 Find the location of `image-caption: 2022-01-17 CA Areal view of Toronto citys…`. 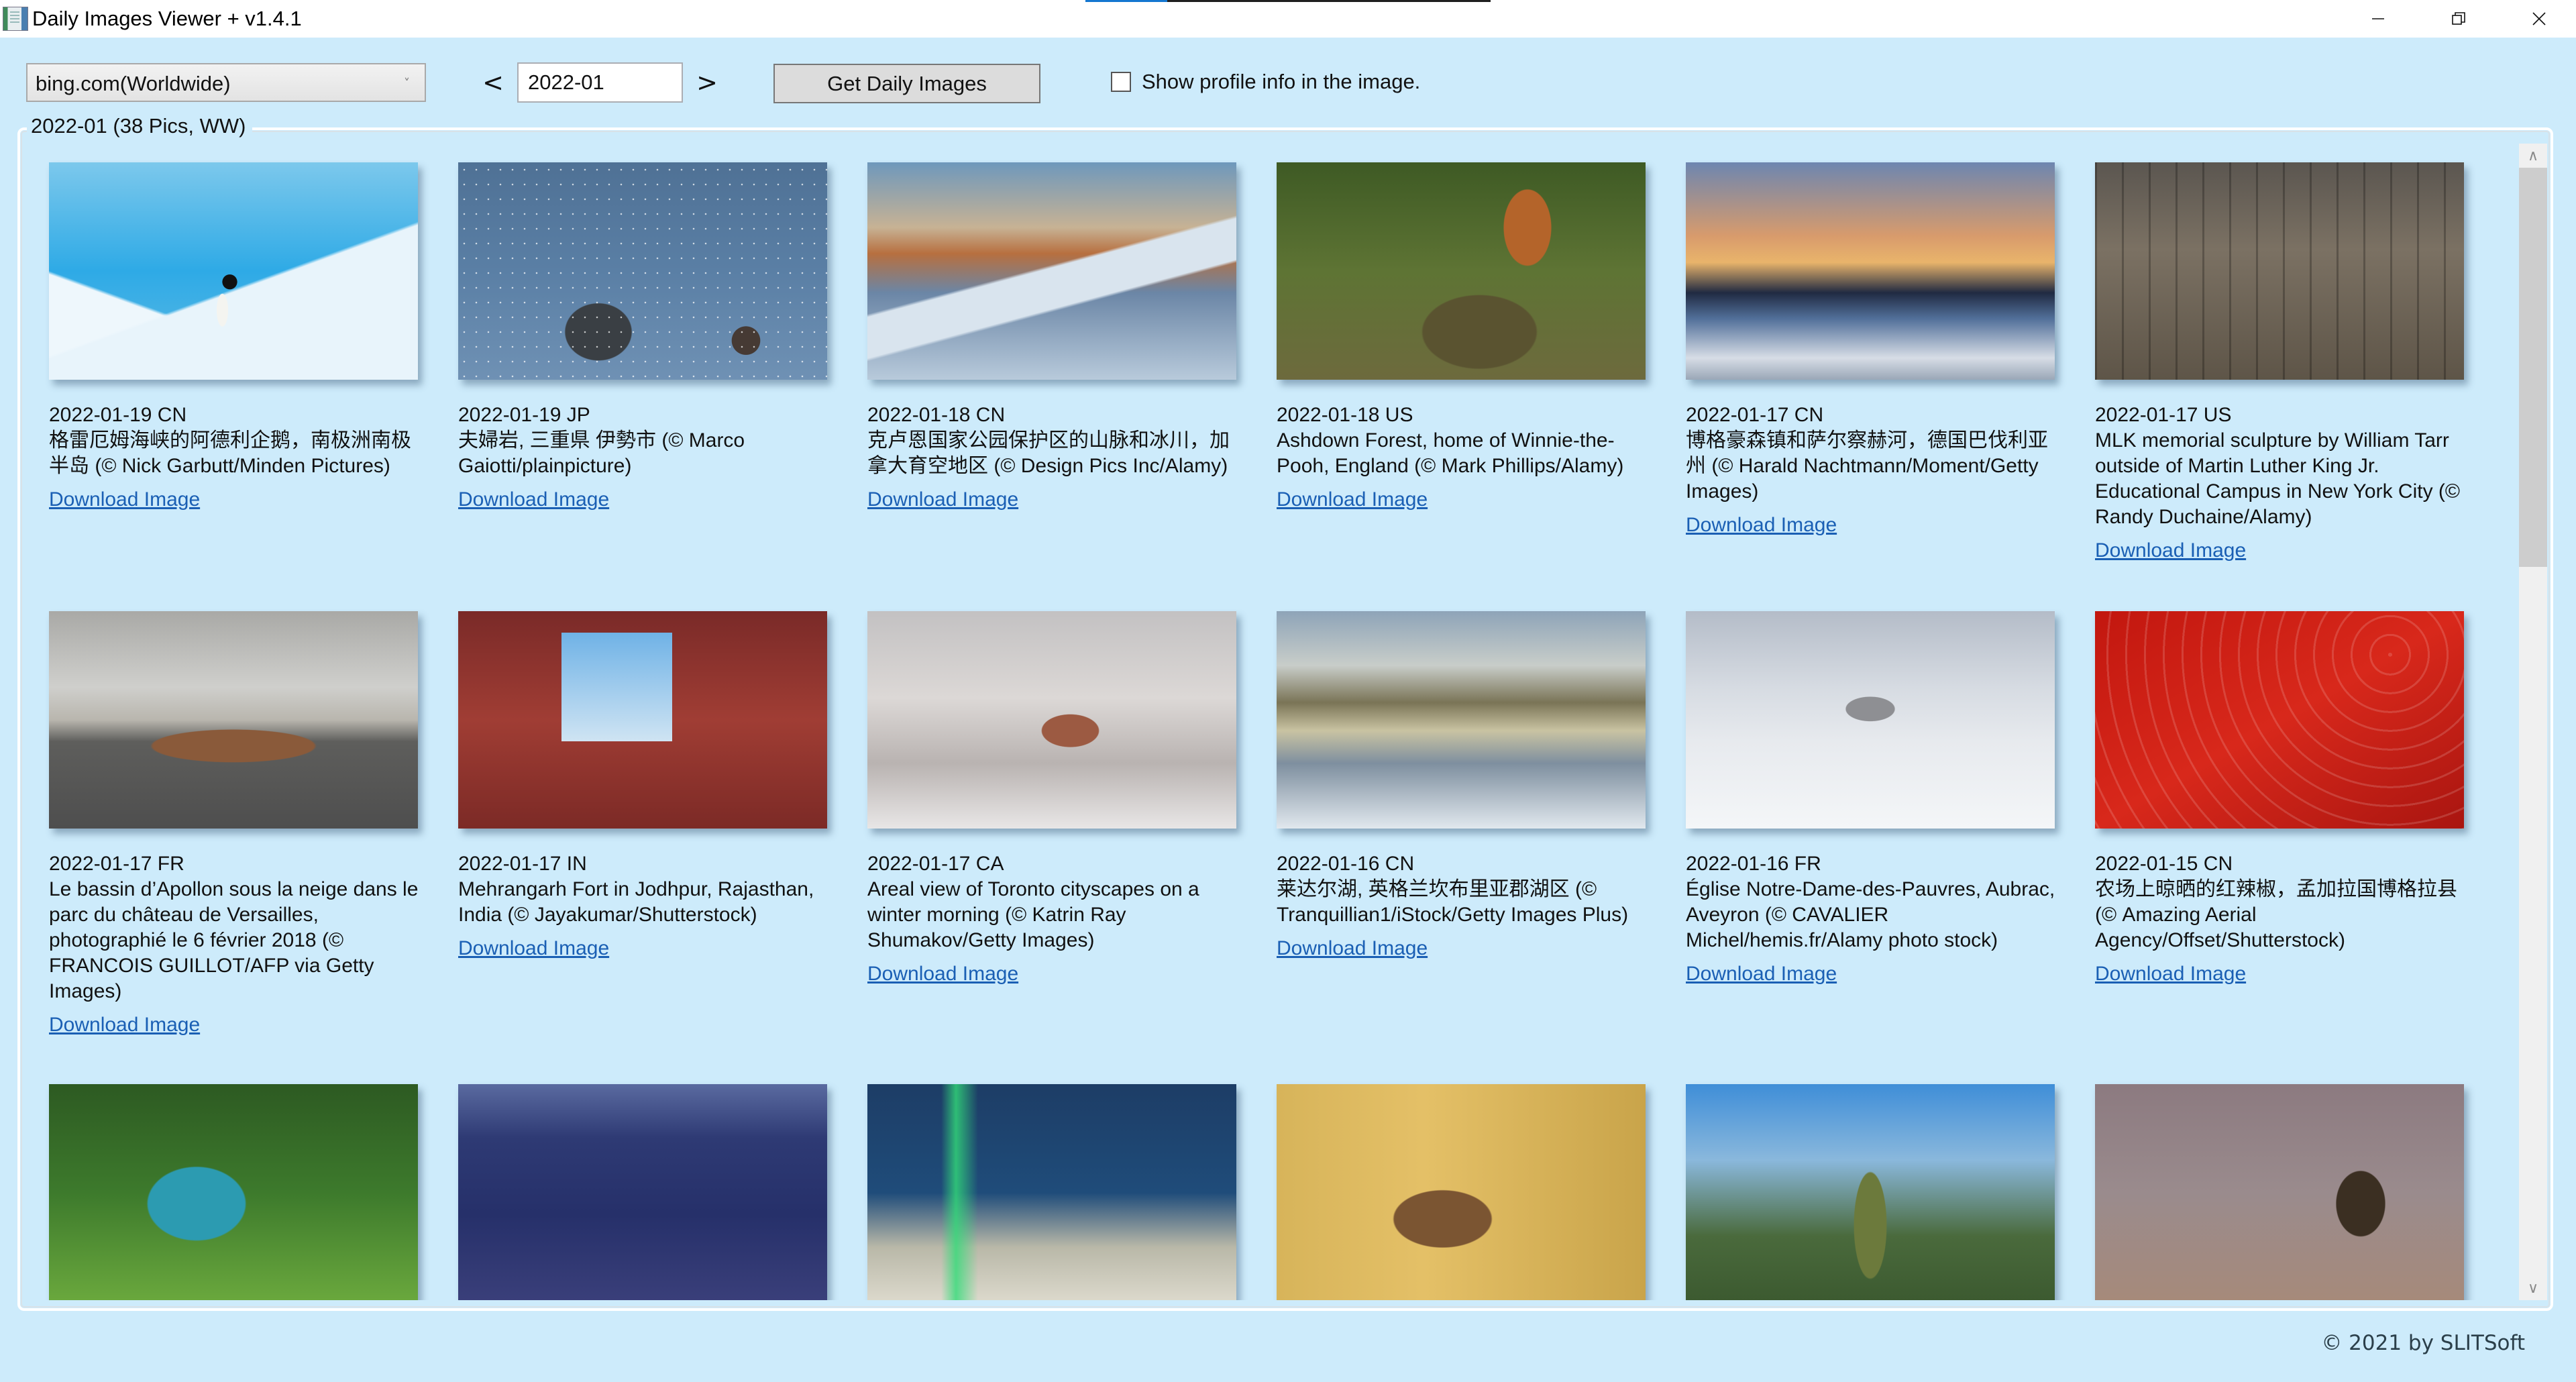

image-caption: 2022-01-17 CA Areal view of Toronto citys… is located at coordinates (1055, 919).